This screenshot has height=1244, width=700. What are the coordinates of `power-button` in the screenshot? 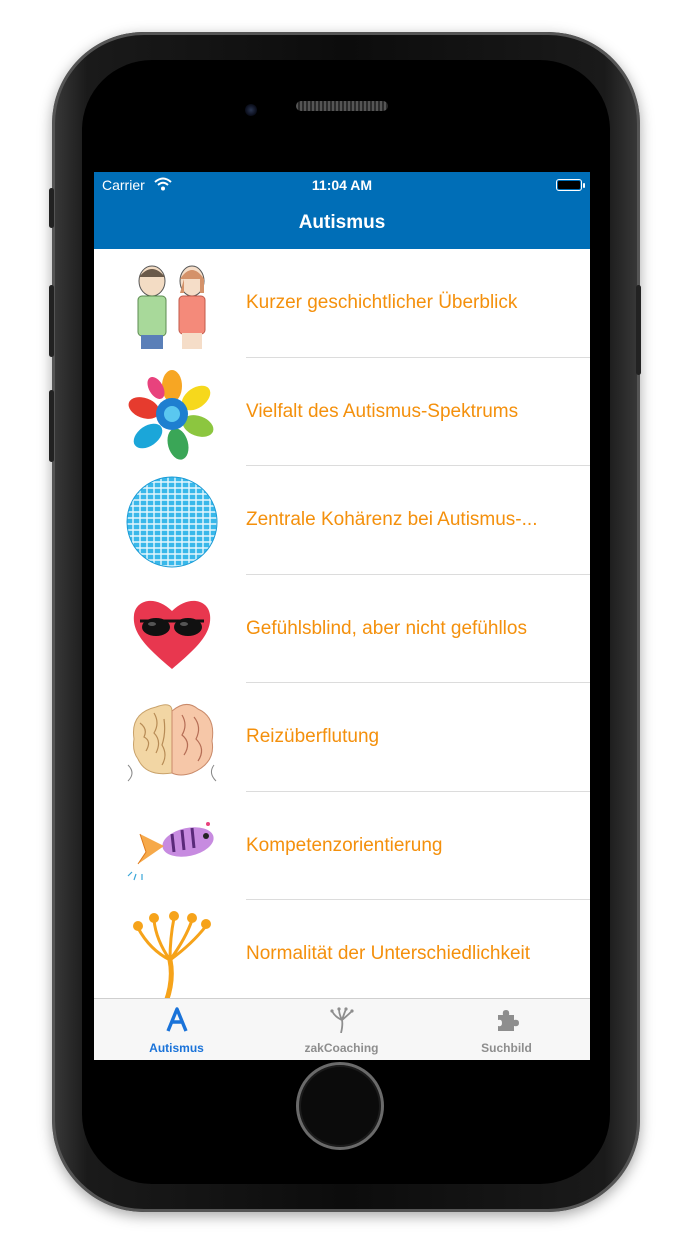 It's located at (638, 330).